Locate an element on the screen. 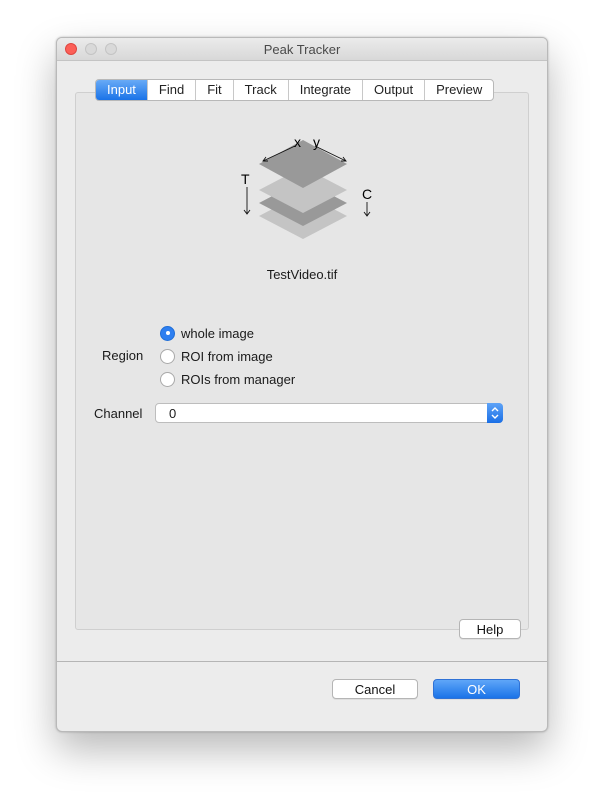  t-axis-label: T is located at coordinates (245, 179).